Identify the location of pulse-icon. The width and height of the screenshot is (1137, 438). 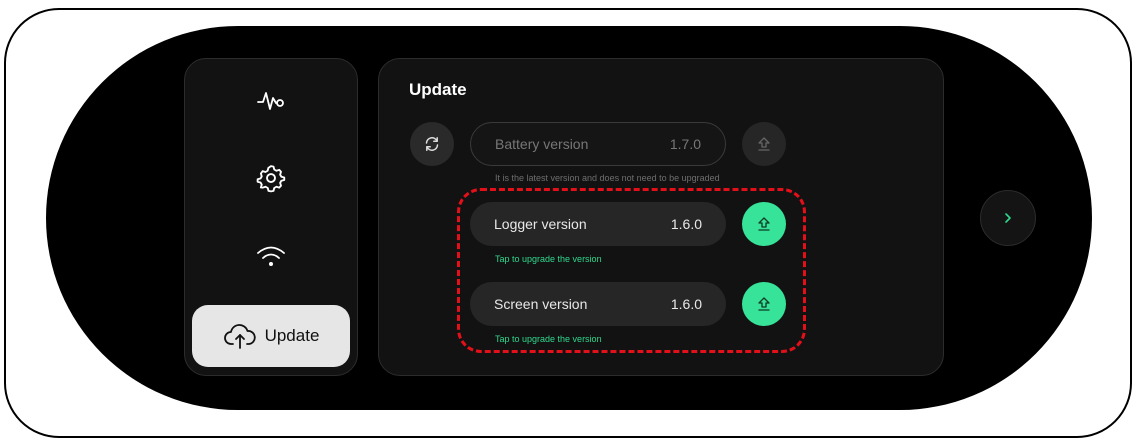
(270, 101).